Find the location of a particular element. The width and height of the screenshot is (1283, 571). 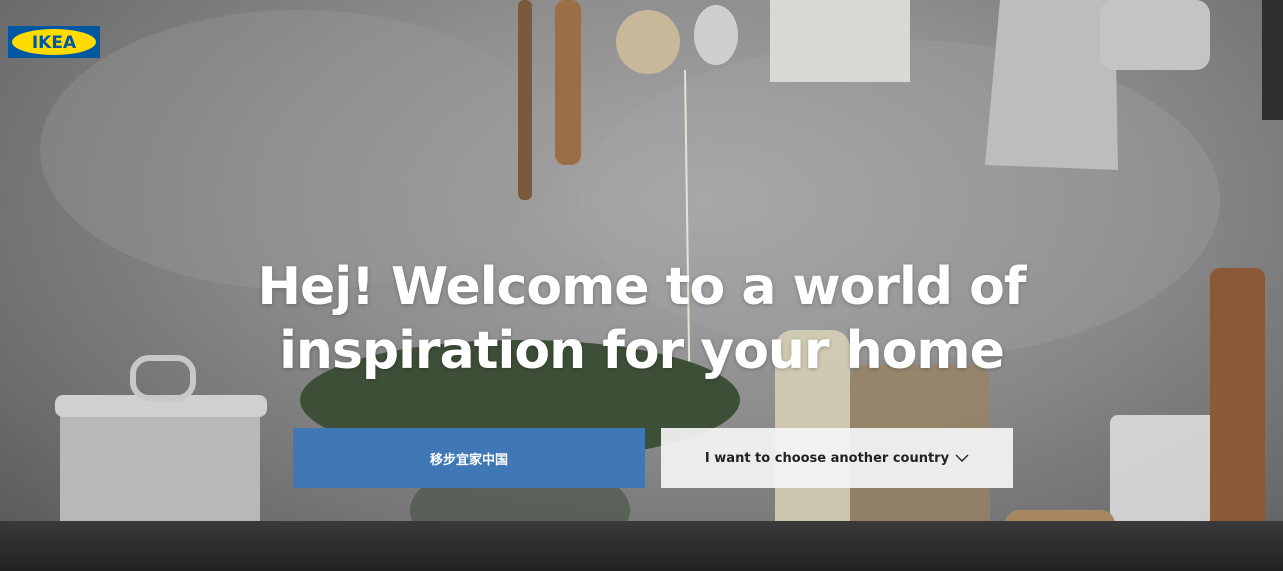

ikea-logo: IKEA ® is located at coordinates (54, 42).